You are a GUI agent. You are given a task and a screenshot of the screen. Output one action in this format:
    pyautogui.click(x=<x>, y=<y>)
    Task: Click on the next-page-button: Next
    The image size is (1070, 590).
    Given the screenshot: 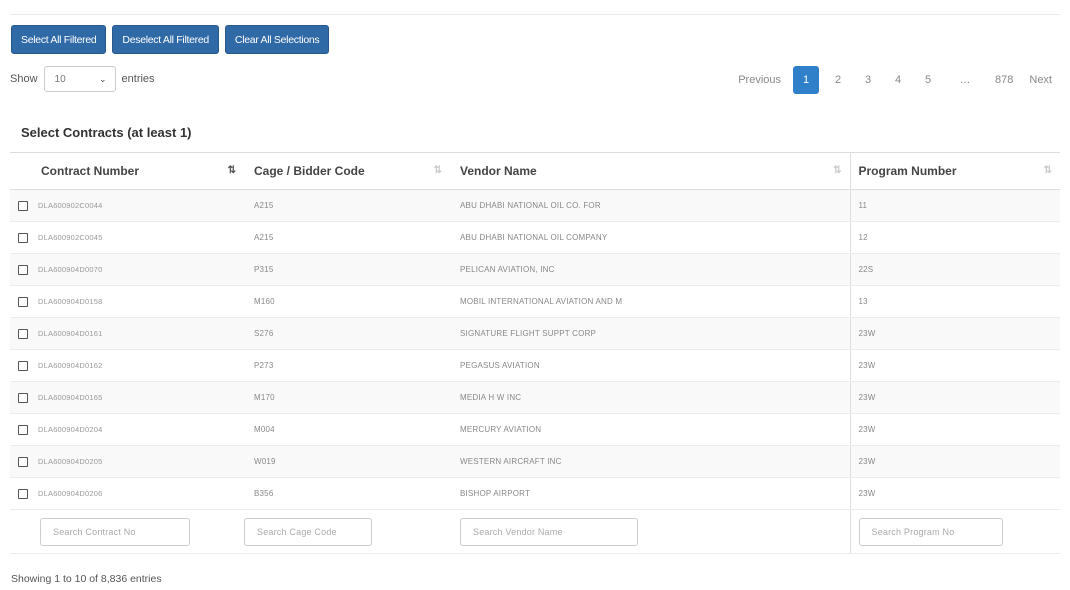 What is the action you would take?
    pyautogui.click(x=1040, y=80)
    